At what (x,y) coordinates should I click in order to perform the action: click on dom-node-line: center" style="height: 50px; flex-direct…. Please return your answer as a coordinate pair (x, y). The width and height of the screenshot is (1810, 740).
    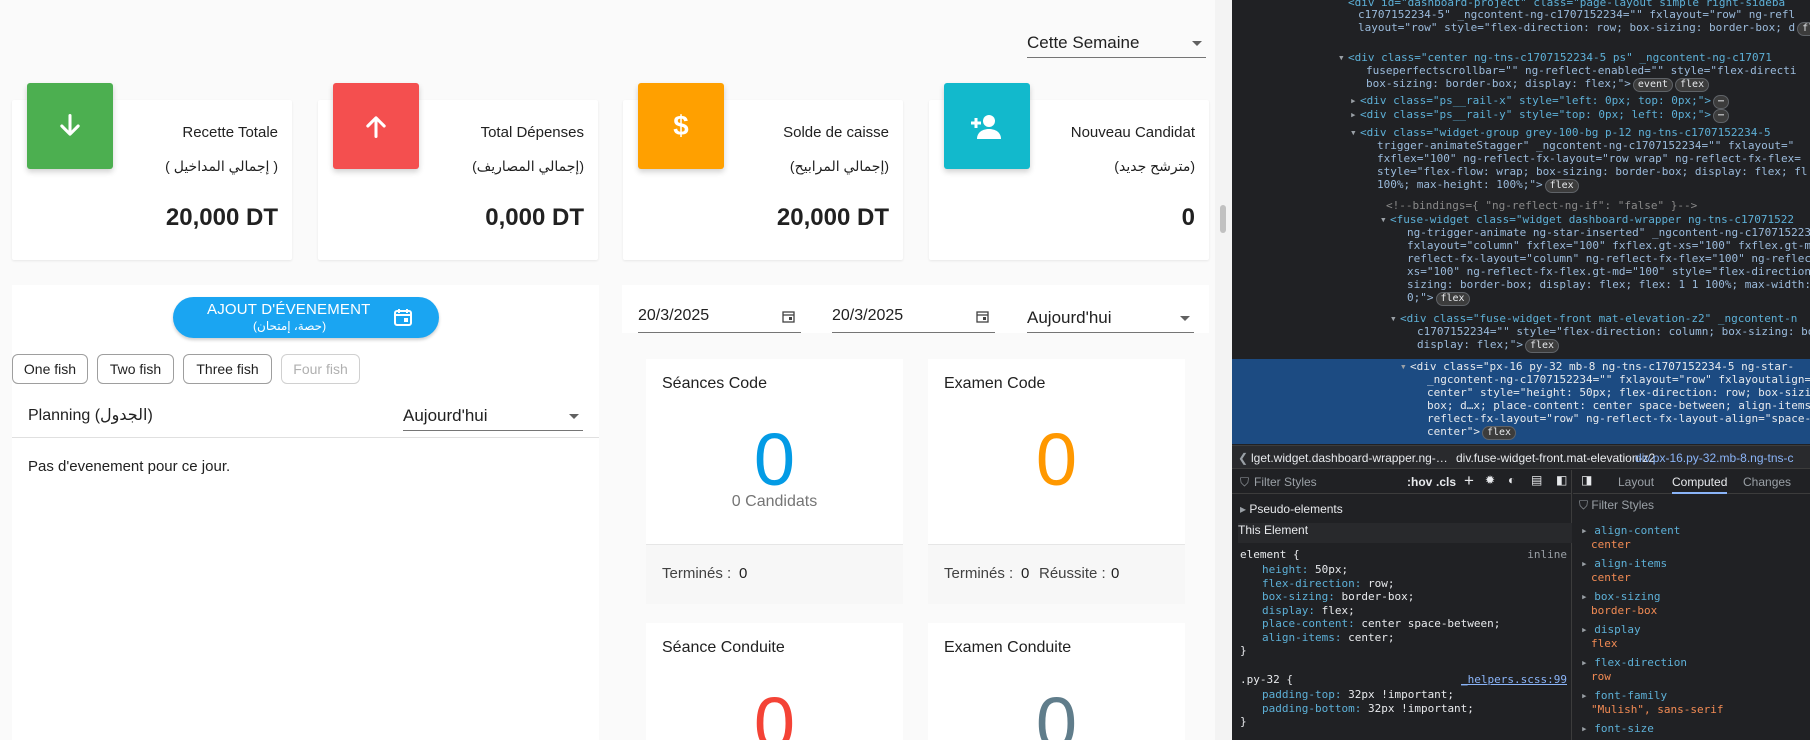
    Looking at the image, I should click on (1613, 392).